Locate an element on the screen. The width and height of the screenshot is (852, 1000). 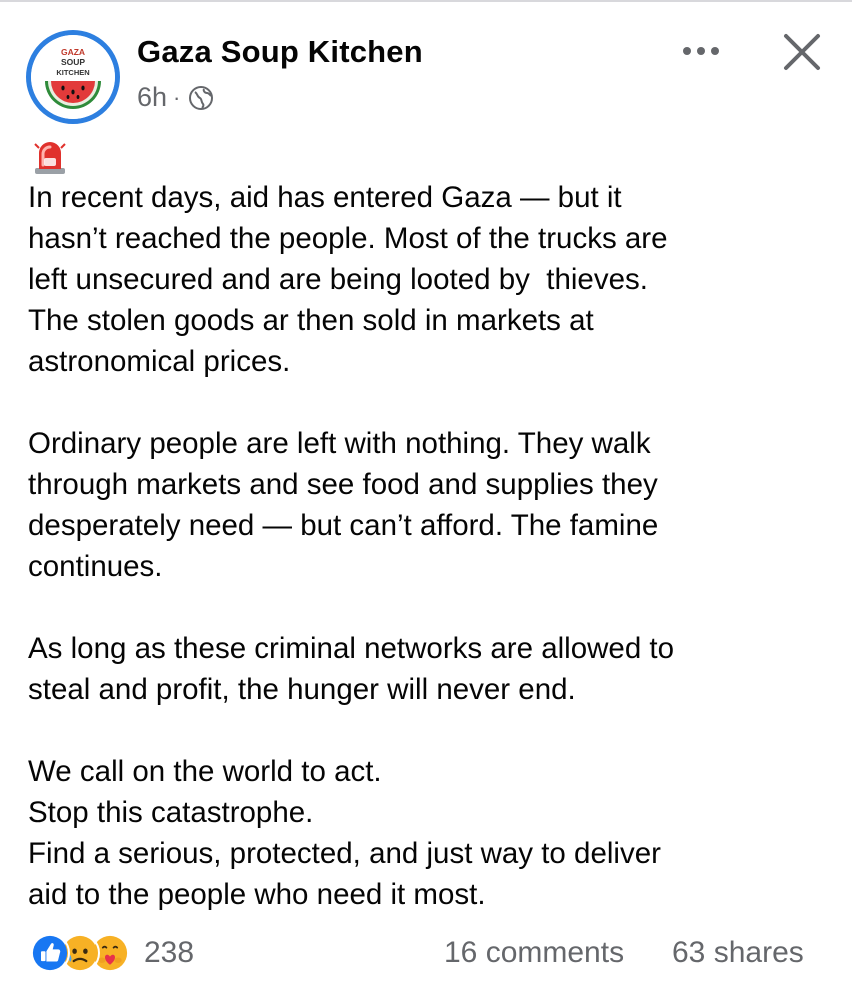
reaction-count: 238 is located at coordinates (169, 952).